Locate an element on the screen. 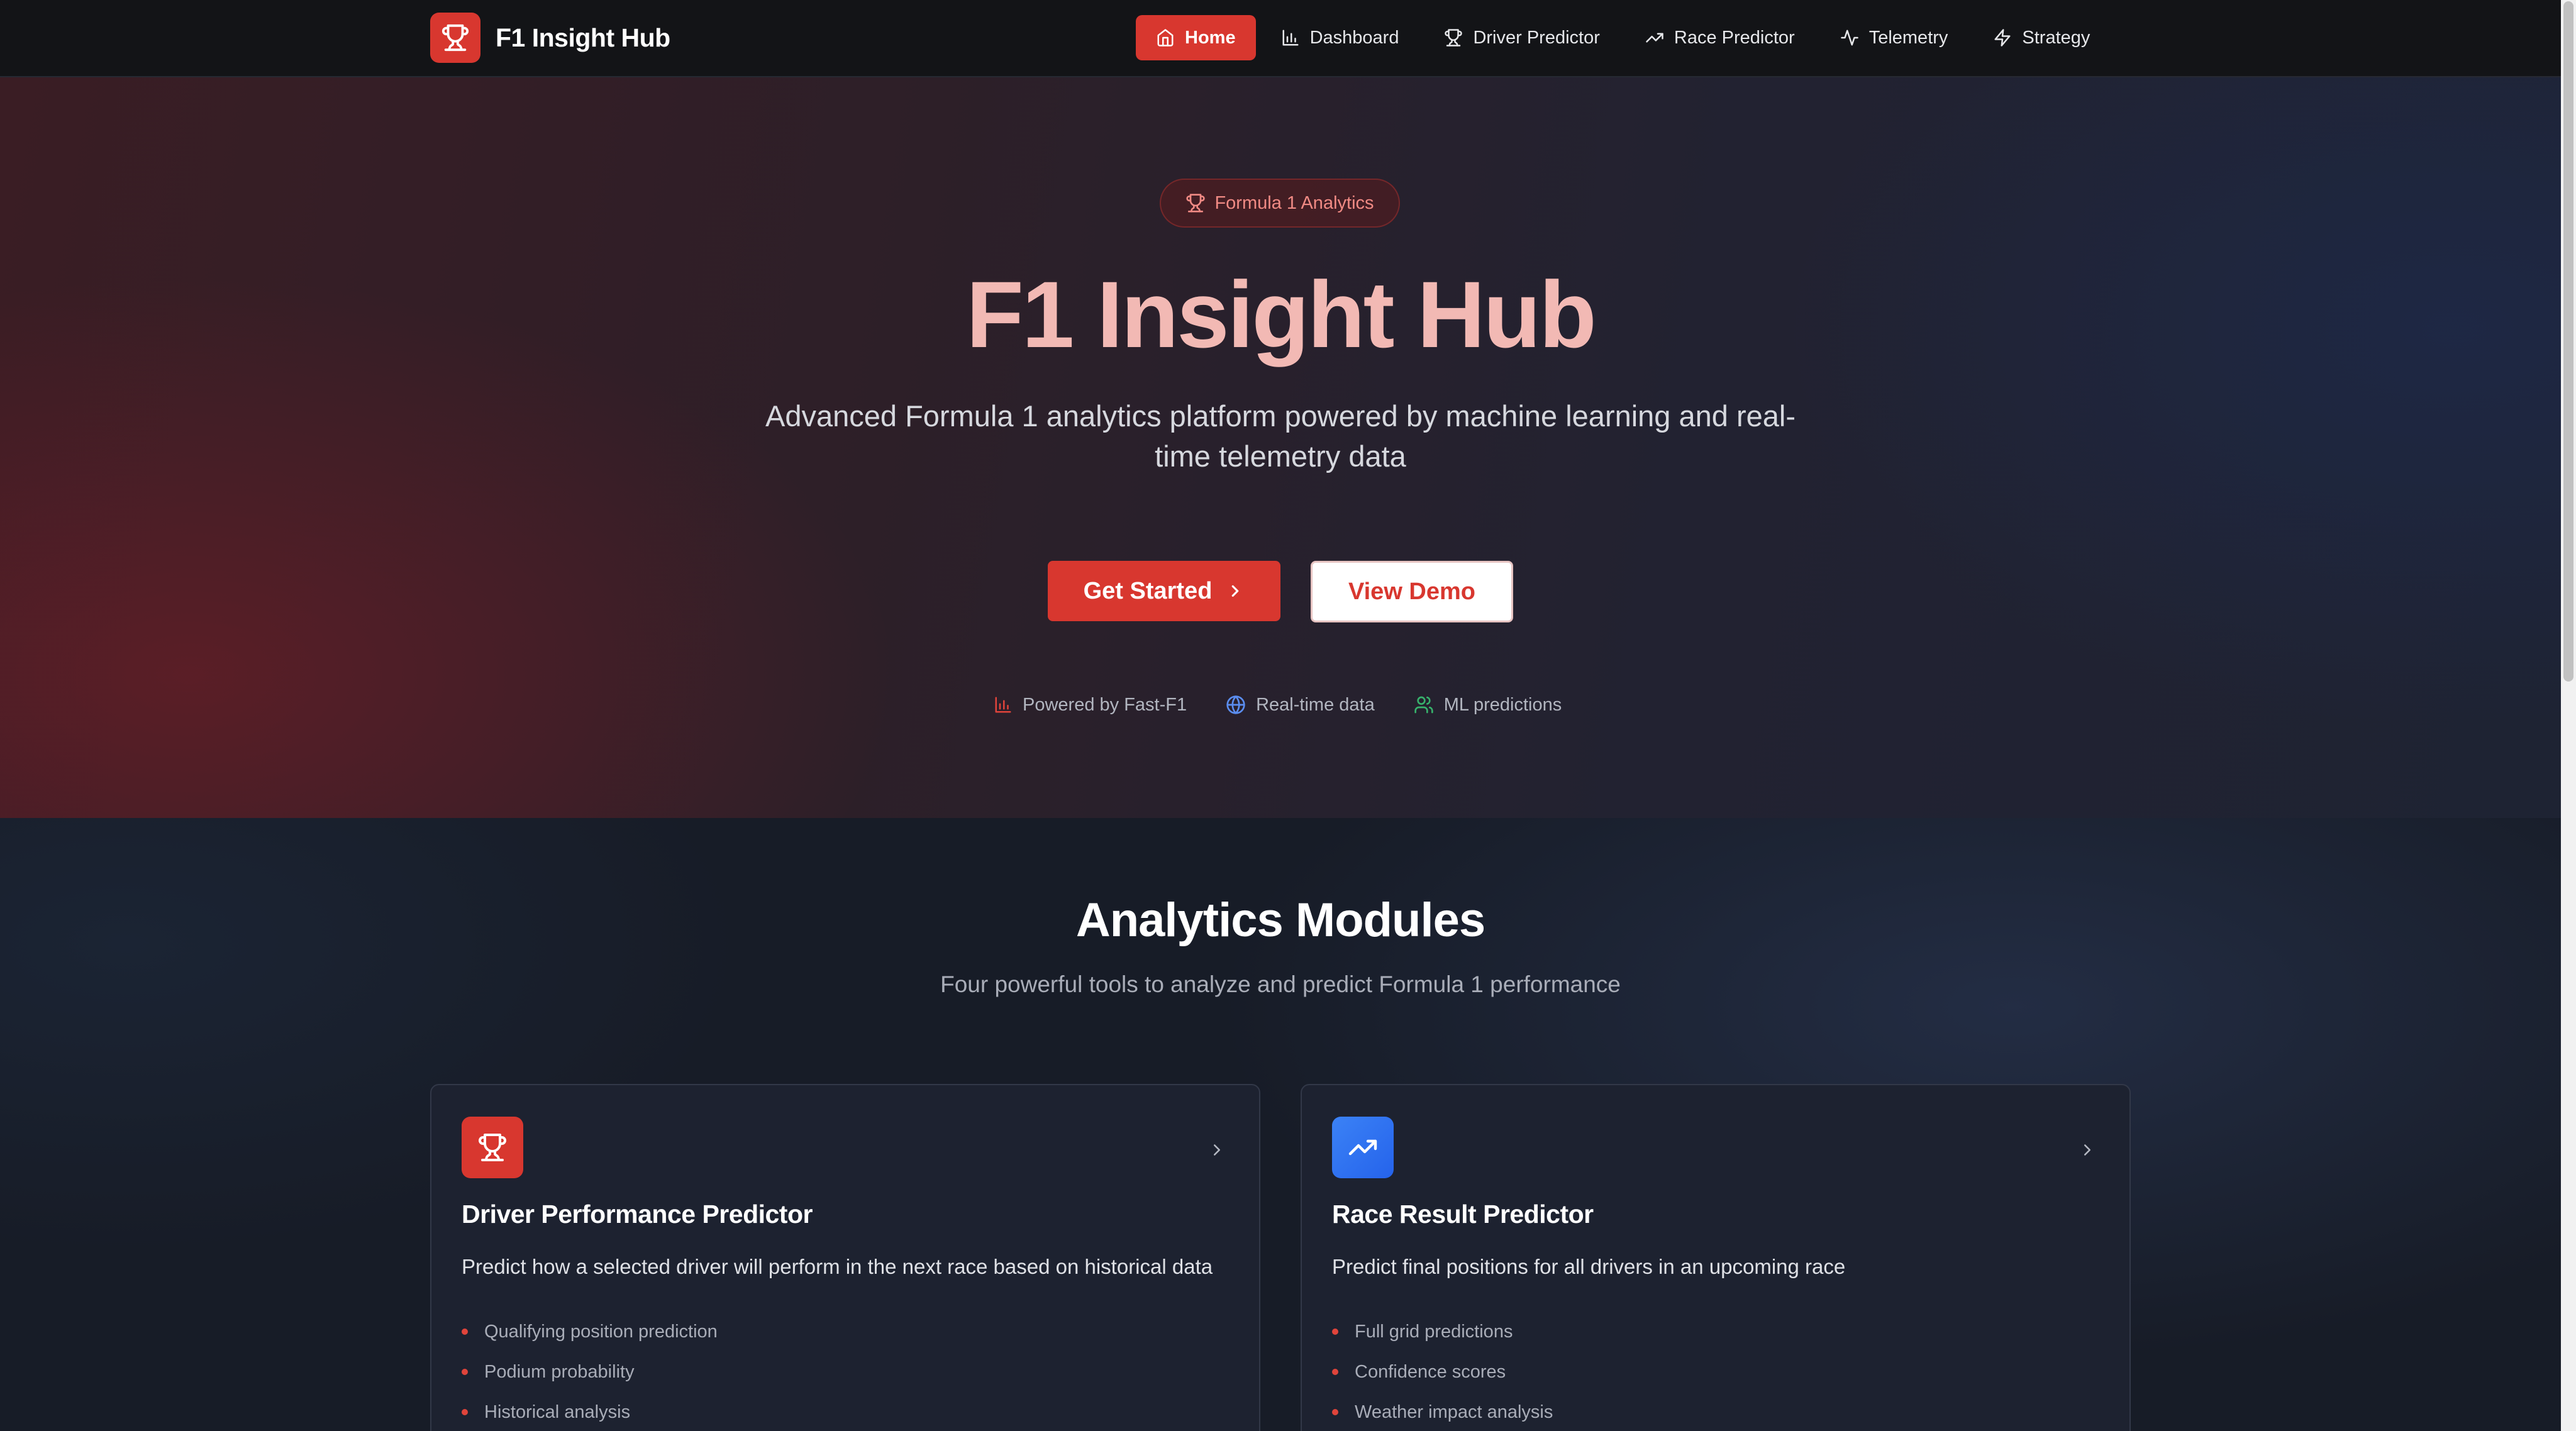 The width and height of the screenshot is (2576, 1431). modules-title: Analytics Modules is located at coordinates (1280, 920).